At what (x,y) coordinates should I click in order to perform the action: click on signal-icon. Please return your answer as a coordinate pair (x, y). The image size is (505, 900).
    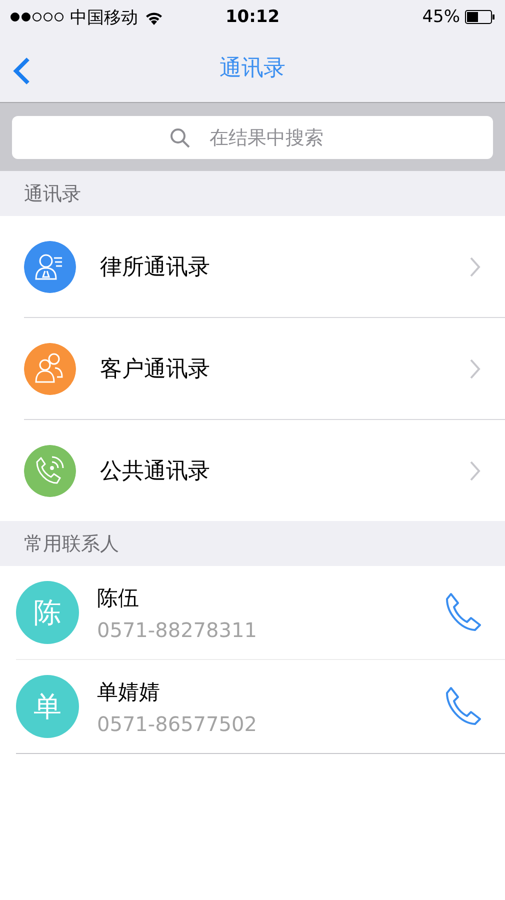
    Looking at the image, I should click on (37, 17).